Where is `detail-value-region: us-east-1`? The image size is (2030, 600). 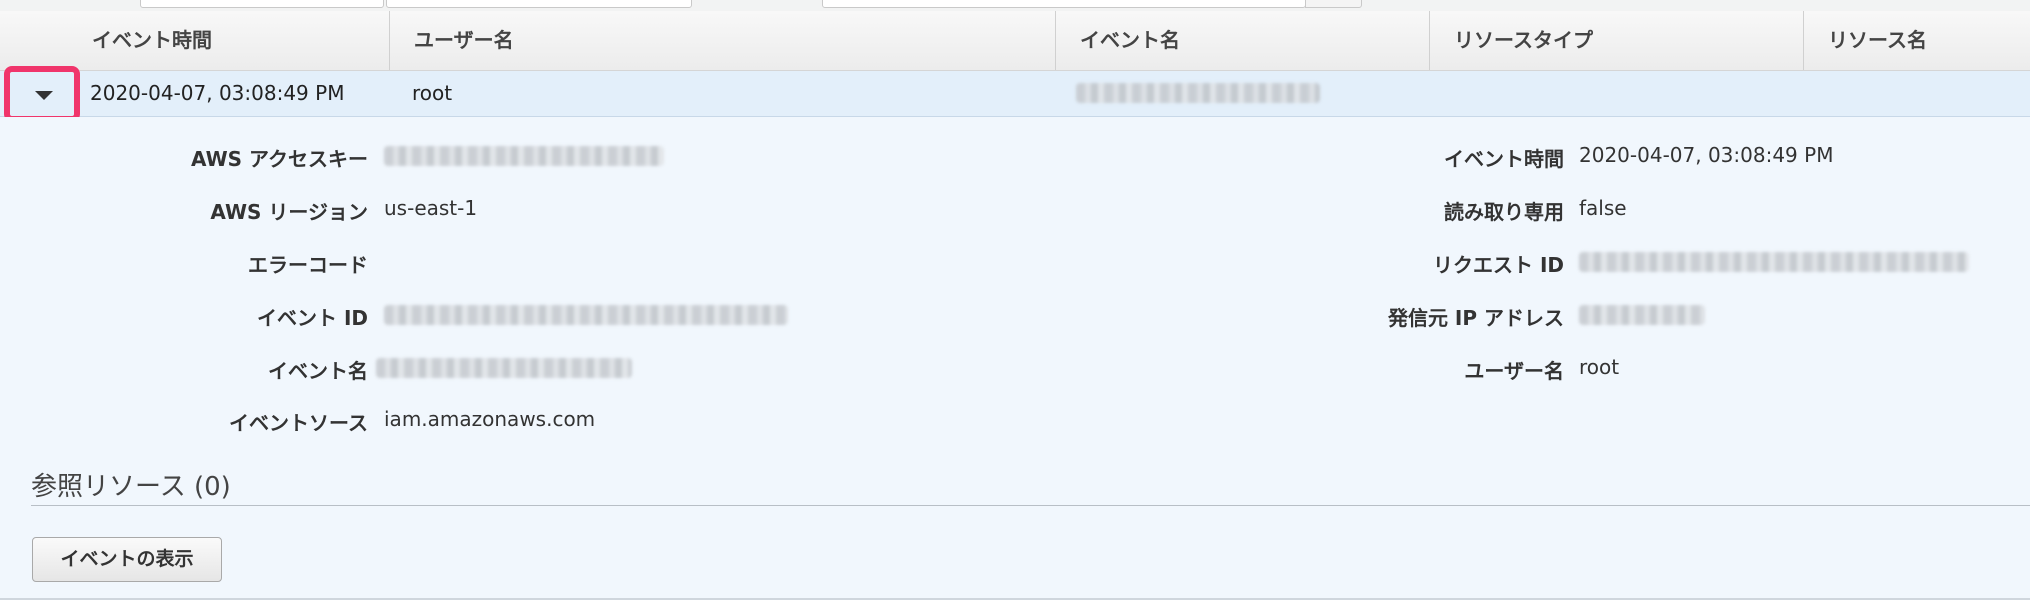
detail-value-region: us-east-1 is located at coordinates (431, 208).